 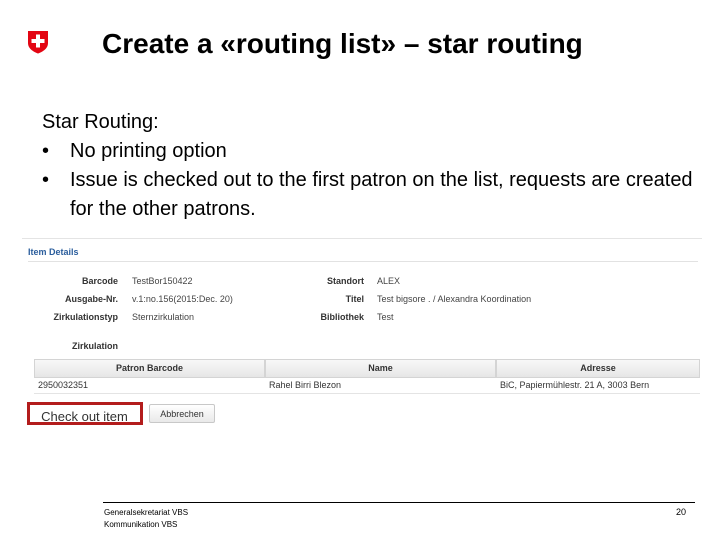 I want to click on titel-label: Titel, so click(x=354, y=299).